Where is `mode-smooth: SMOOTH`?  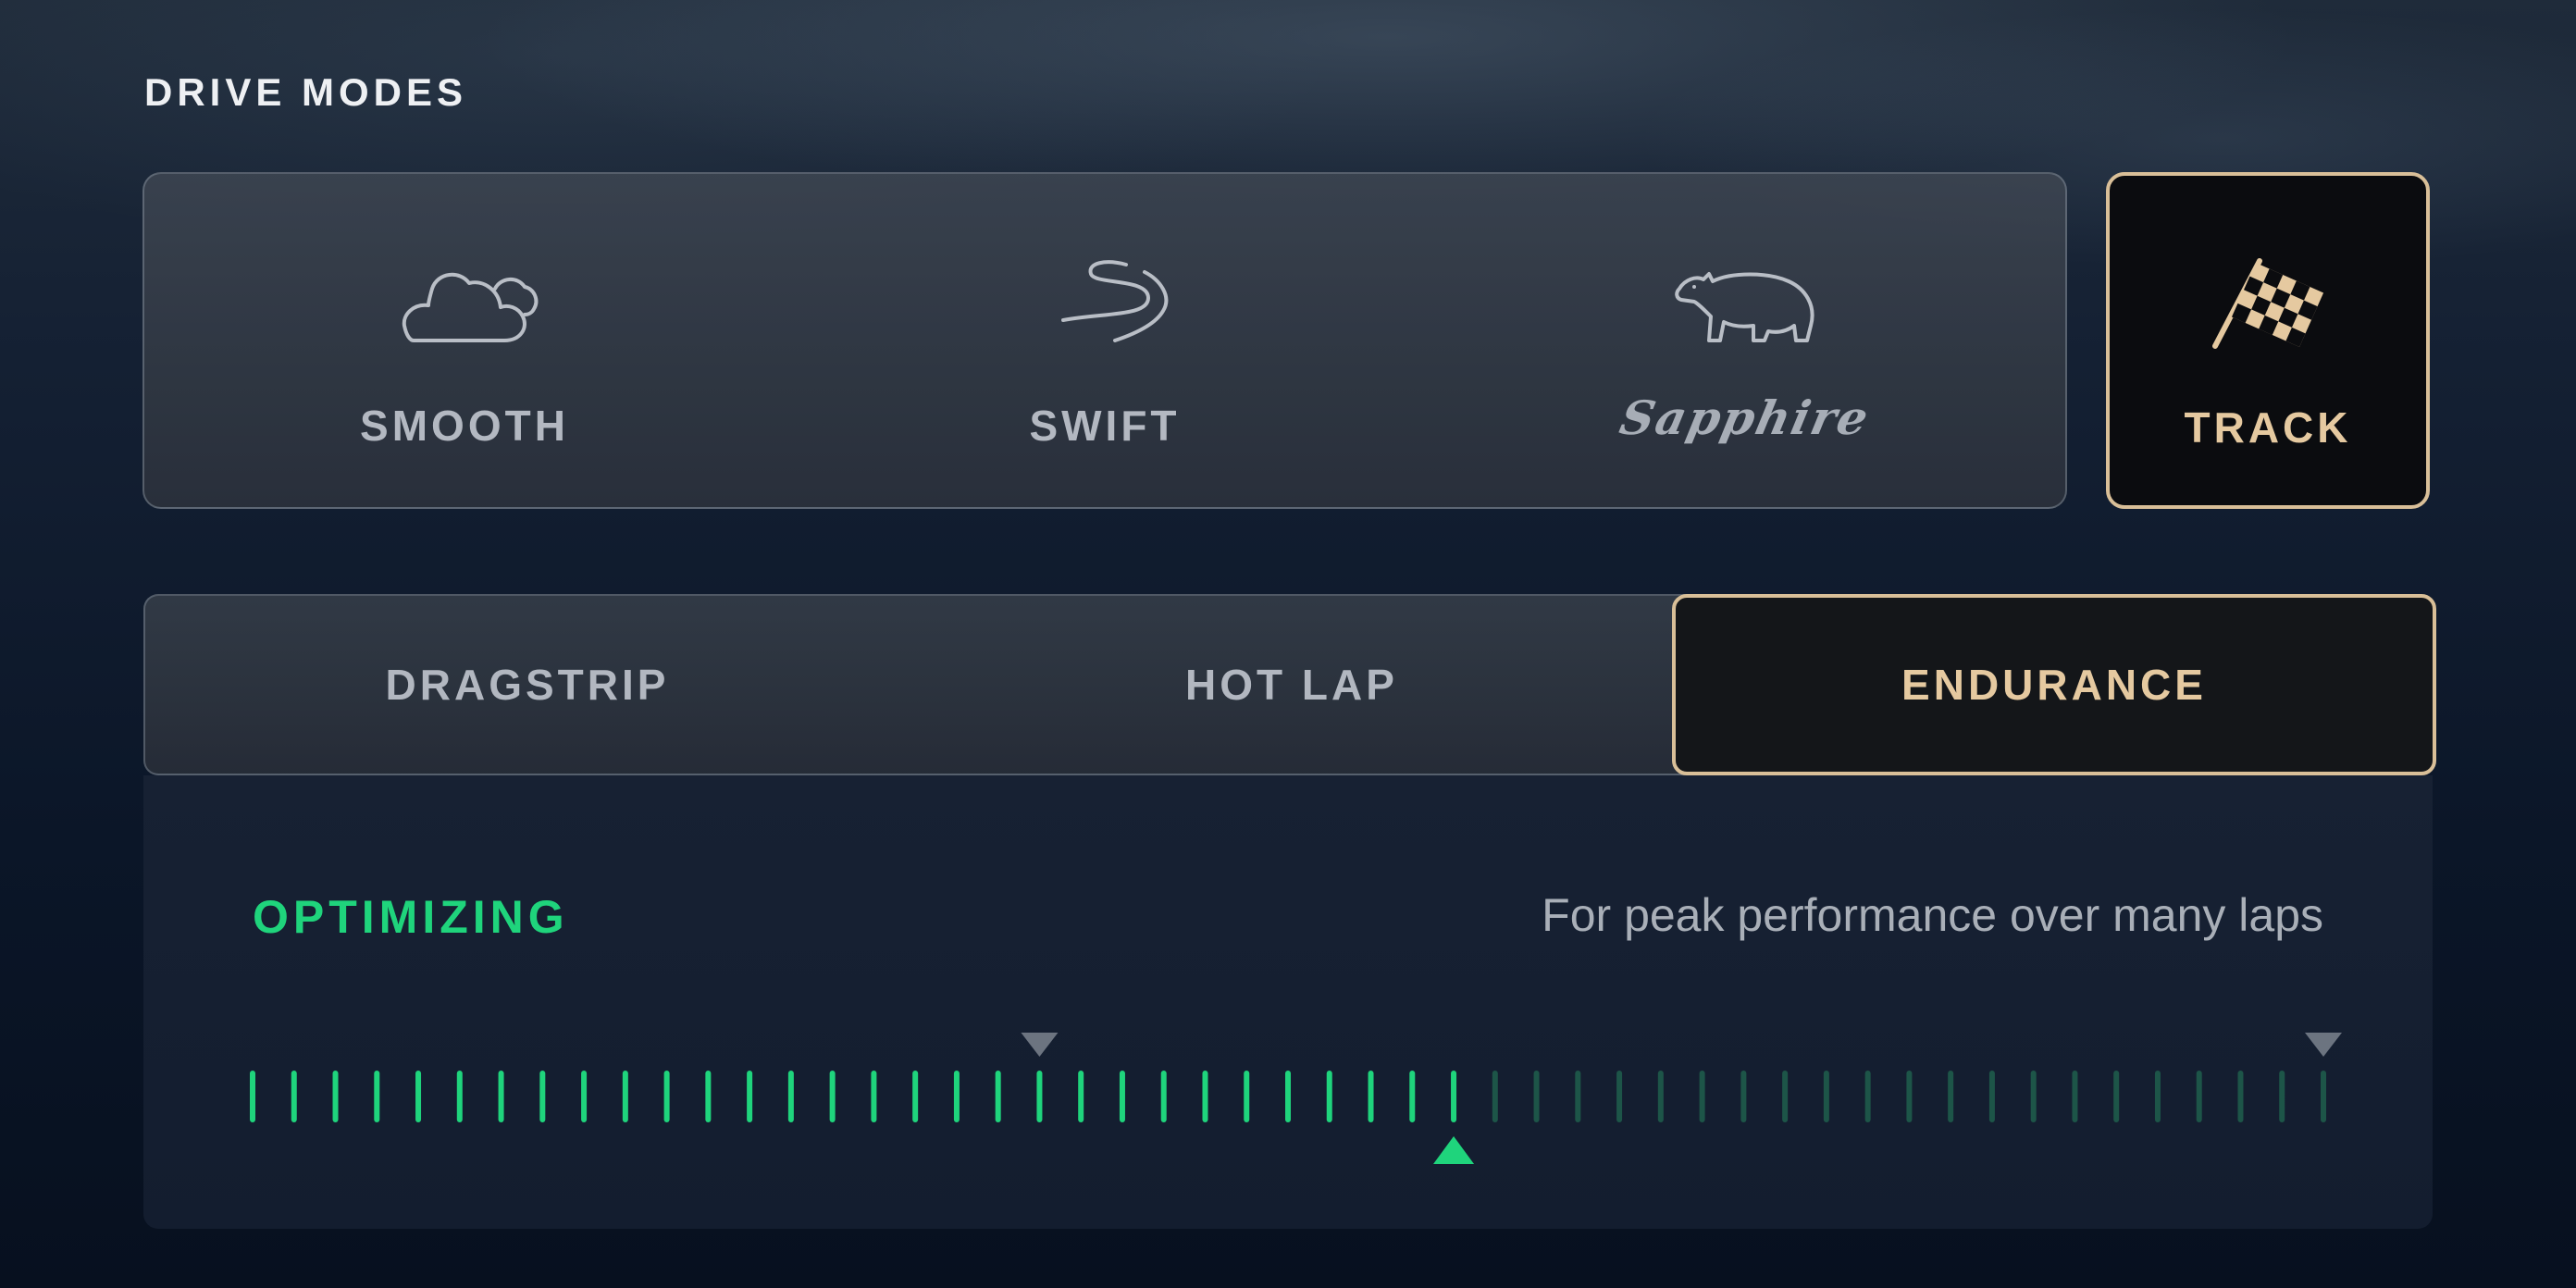
mode-smooth: SMOOTH is located at coordinates (465, 341).